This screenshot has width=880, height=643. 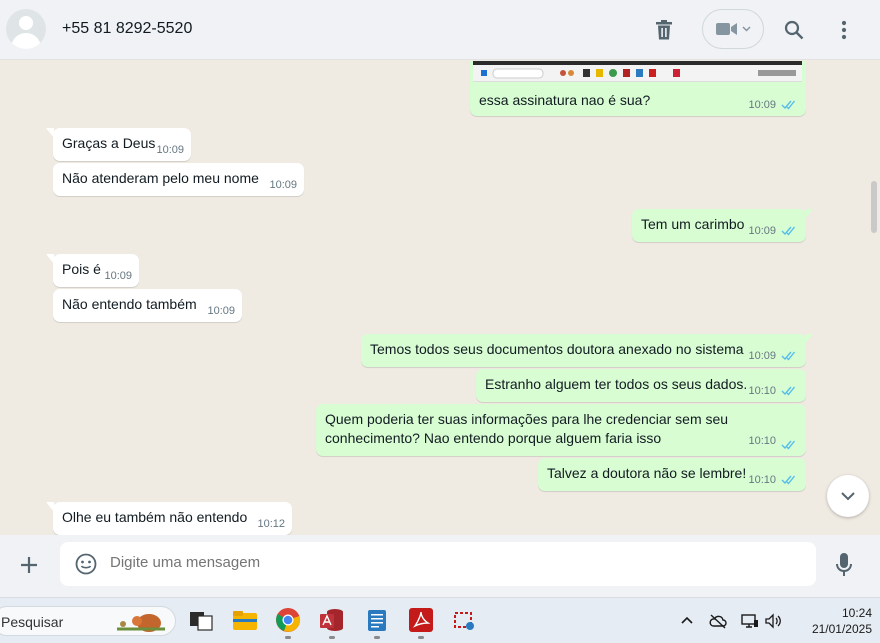 What do you see at coordinates (565, 100) in the screenshot?
I see `message-text: essa assinatura nao é sua?` at bounding box center [565, 100].